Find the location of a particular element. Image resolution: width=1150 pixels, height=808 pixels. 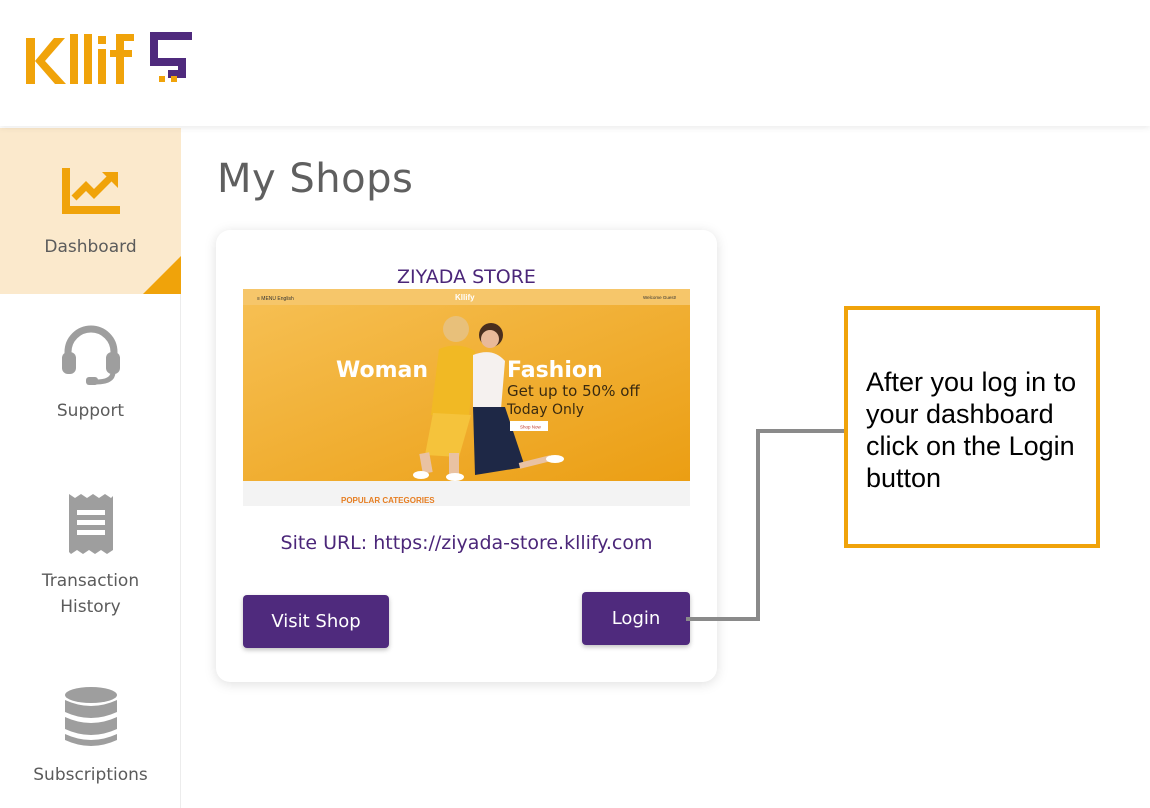

receipt-icon is located at coordinates (90, 524).